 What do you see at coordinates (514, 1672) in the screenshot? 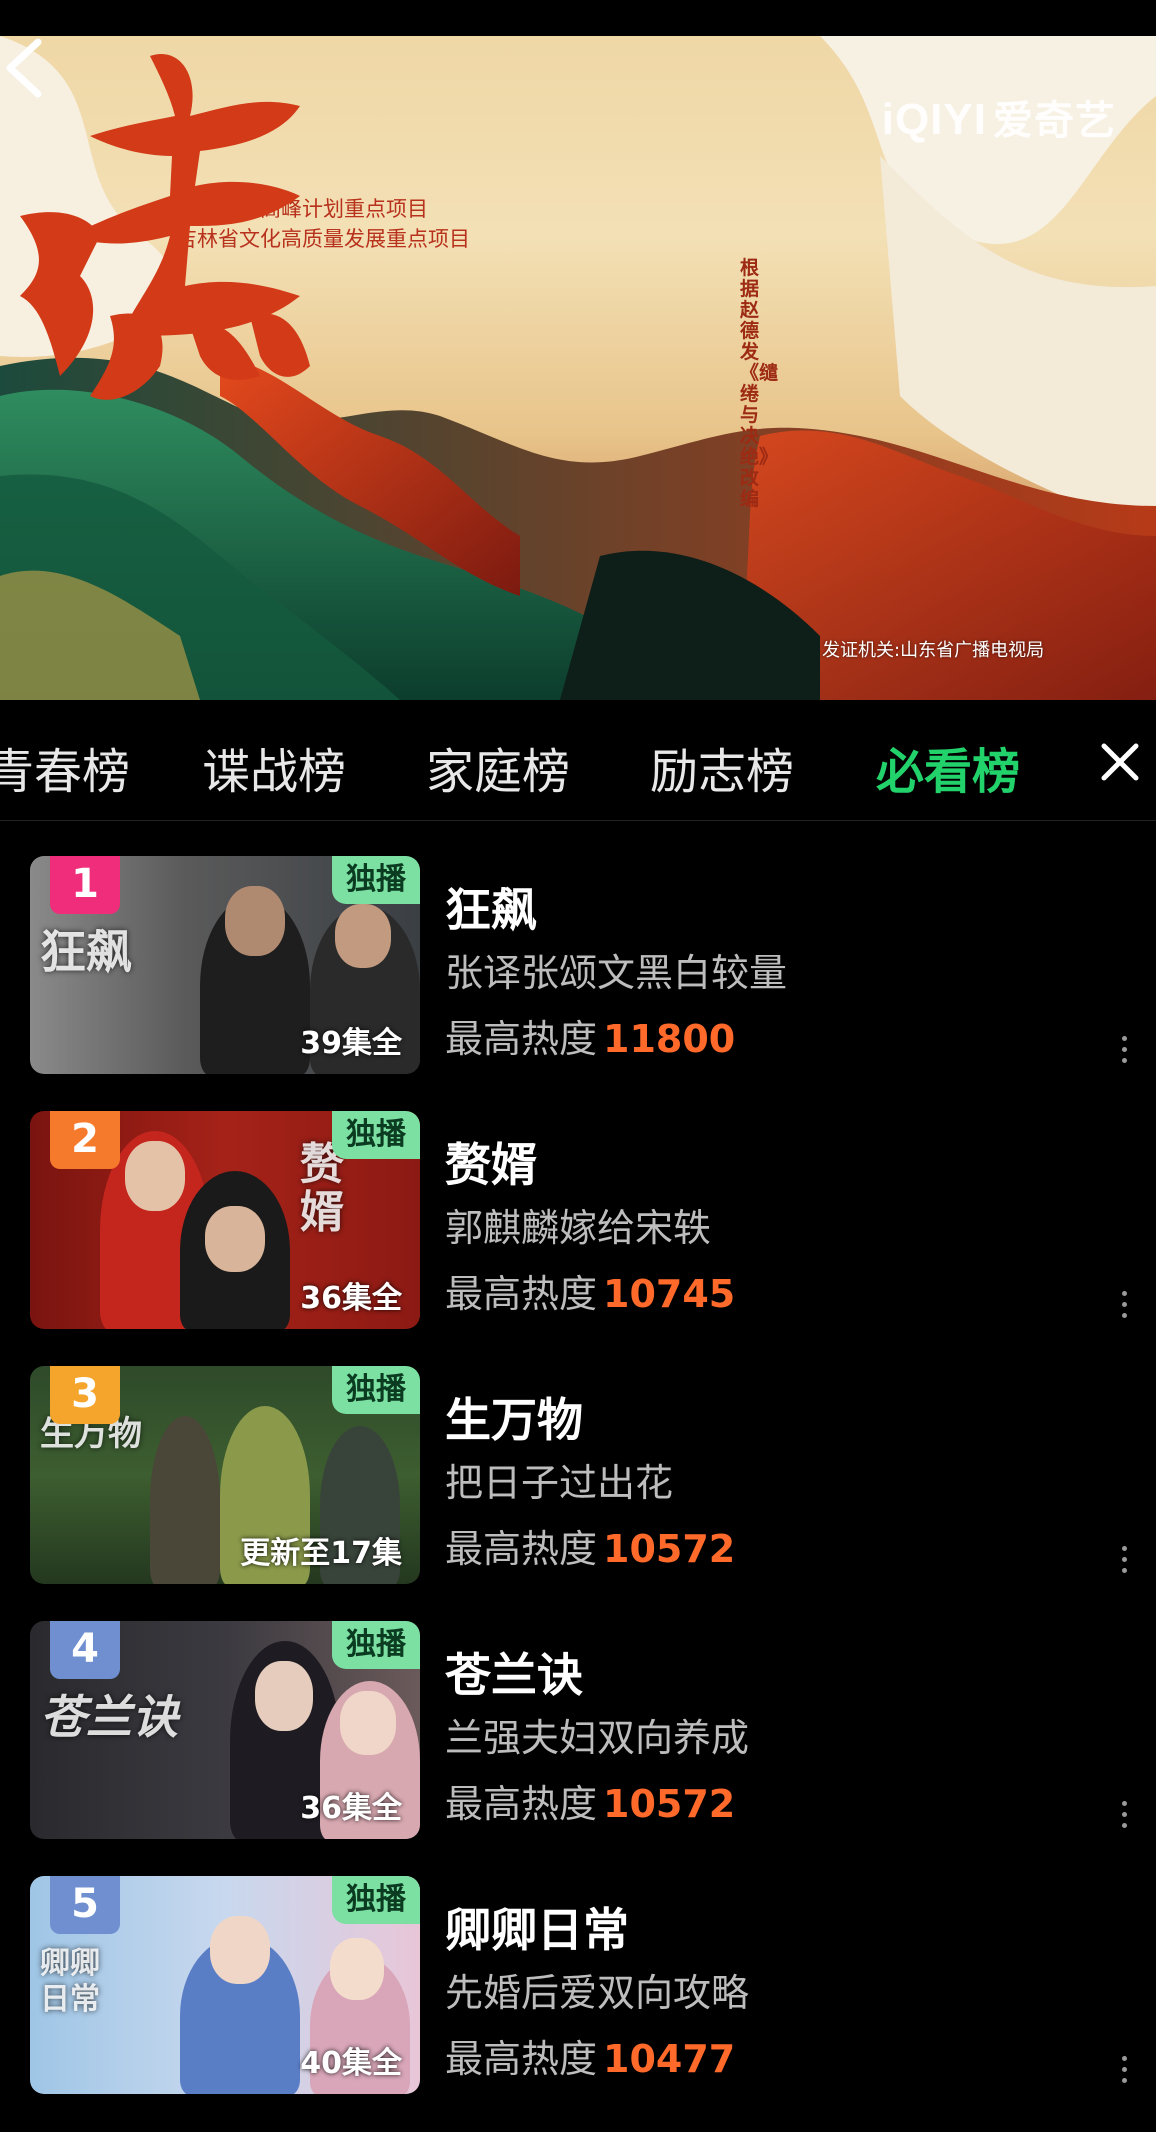
I see `show-title: 苍兰诀` at bounding box center [514, 1672].